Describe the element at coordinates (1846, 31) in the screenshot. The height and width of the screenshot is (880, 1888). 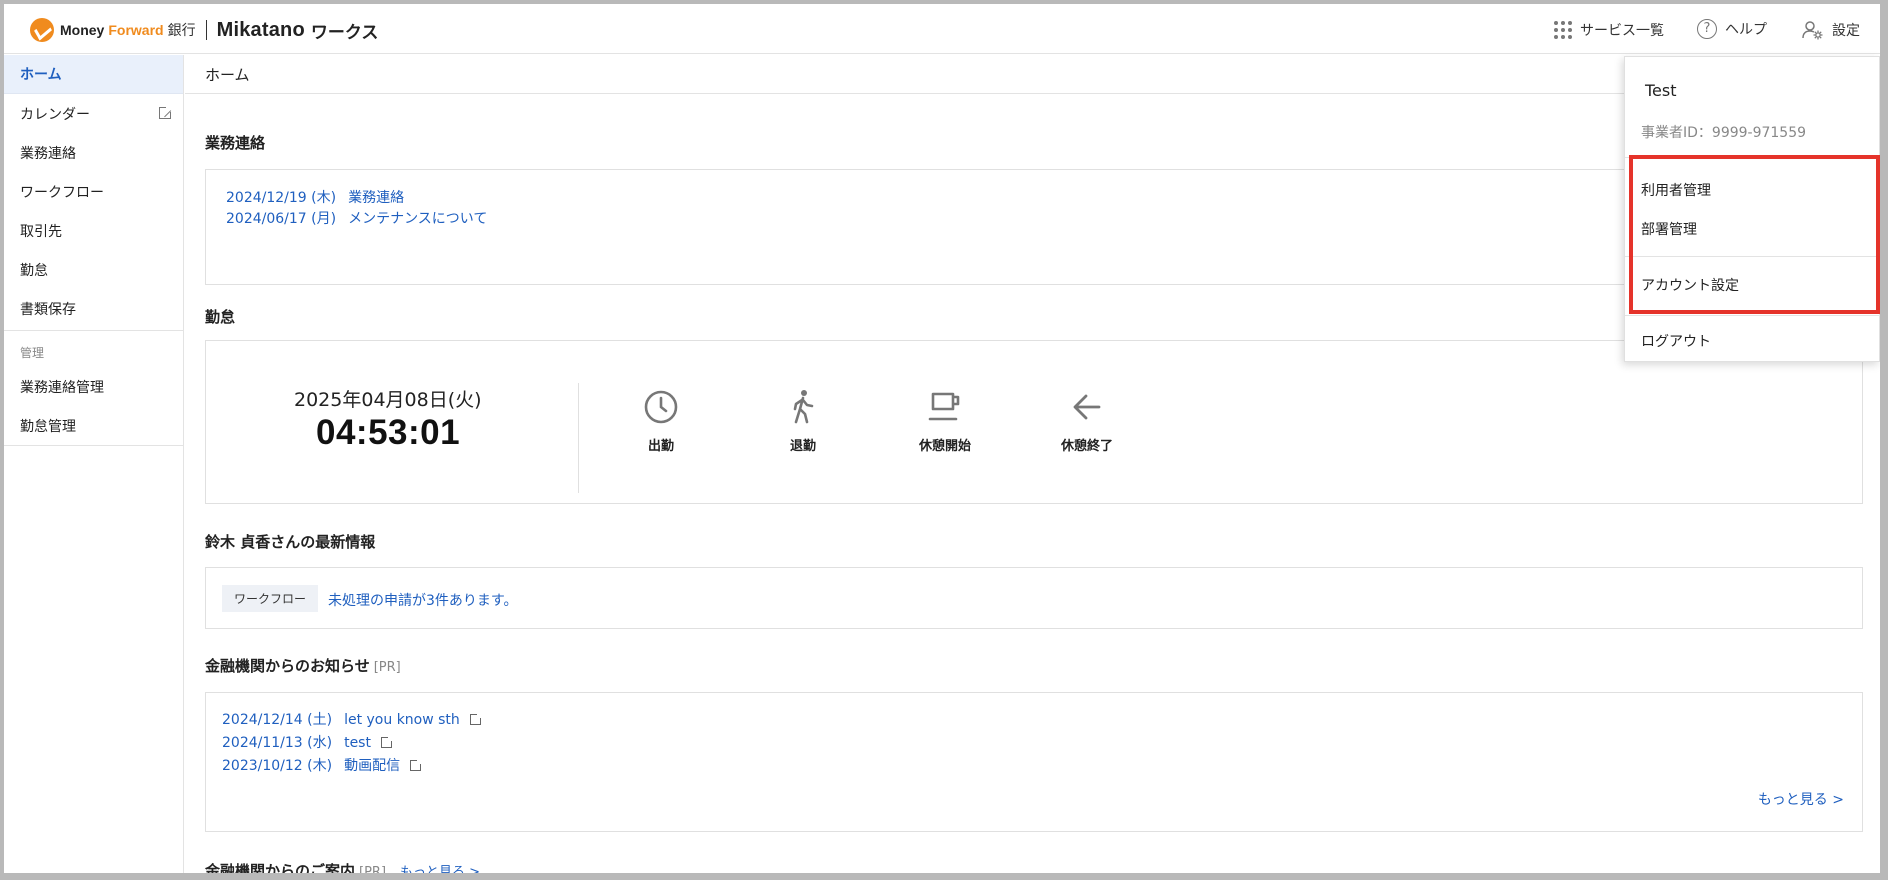
I see `settings-label: 設定` at that location.